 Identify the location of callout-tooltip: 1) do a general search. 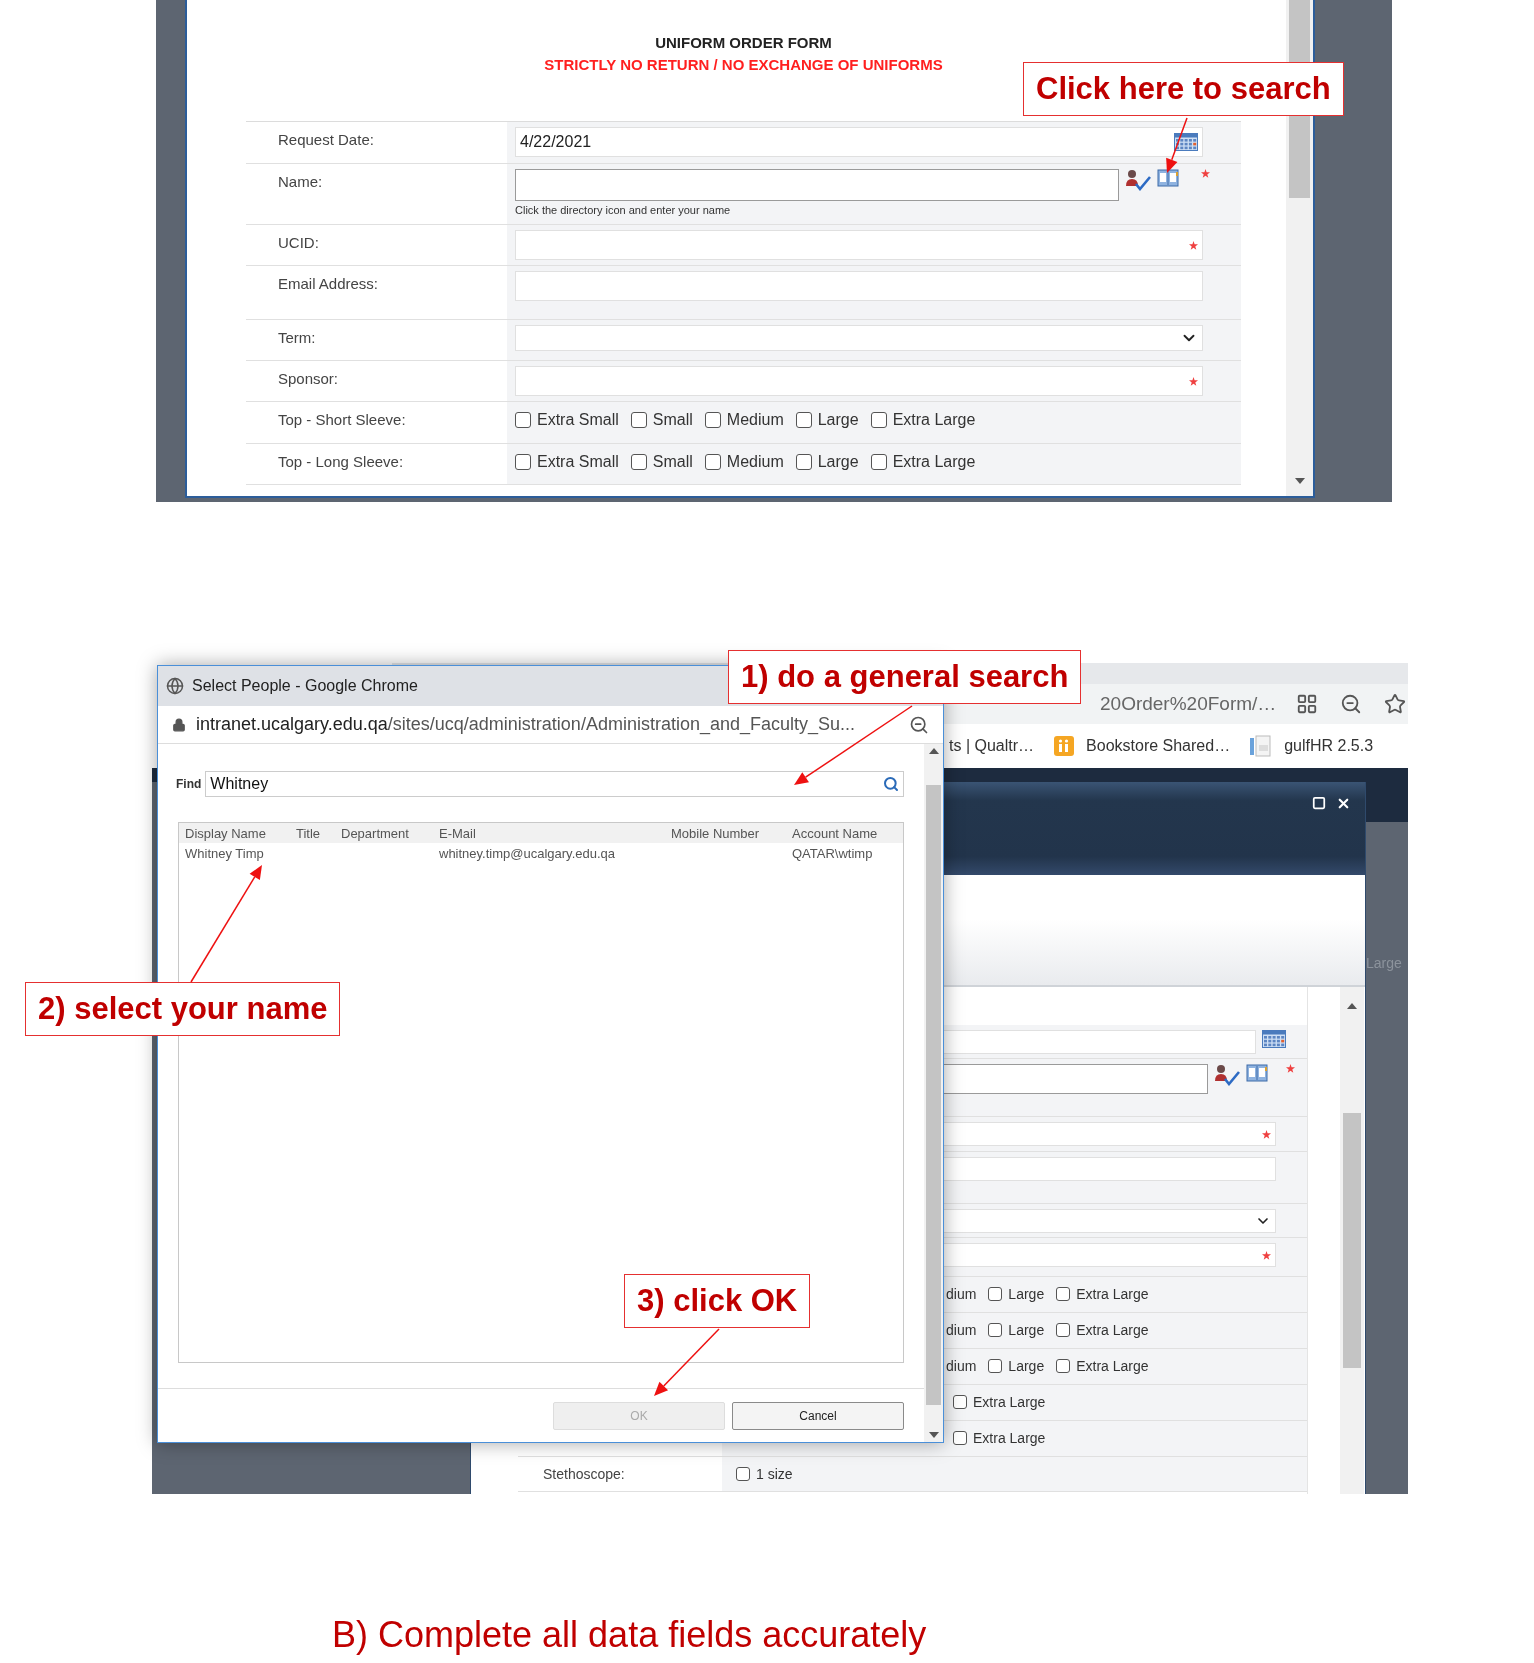
(905, 677).